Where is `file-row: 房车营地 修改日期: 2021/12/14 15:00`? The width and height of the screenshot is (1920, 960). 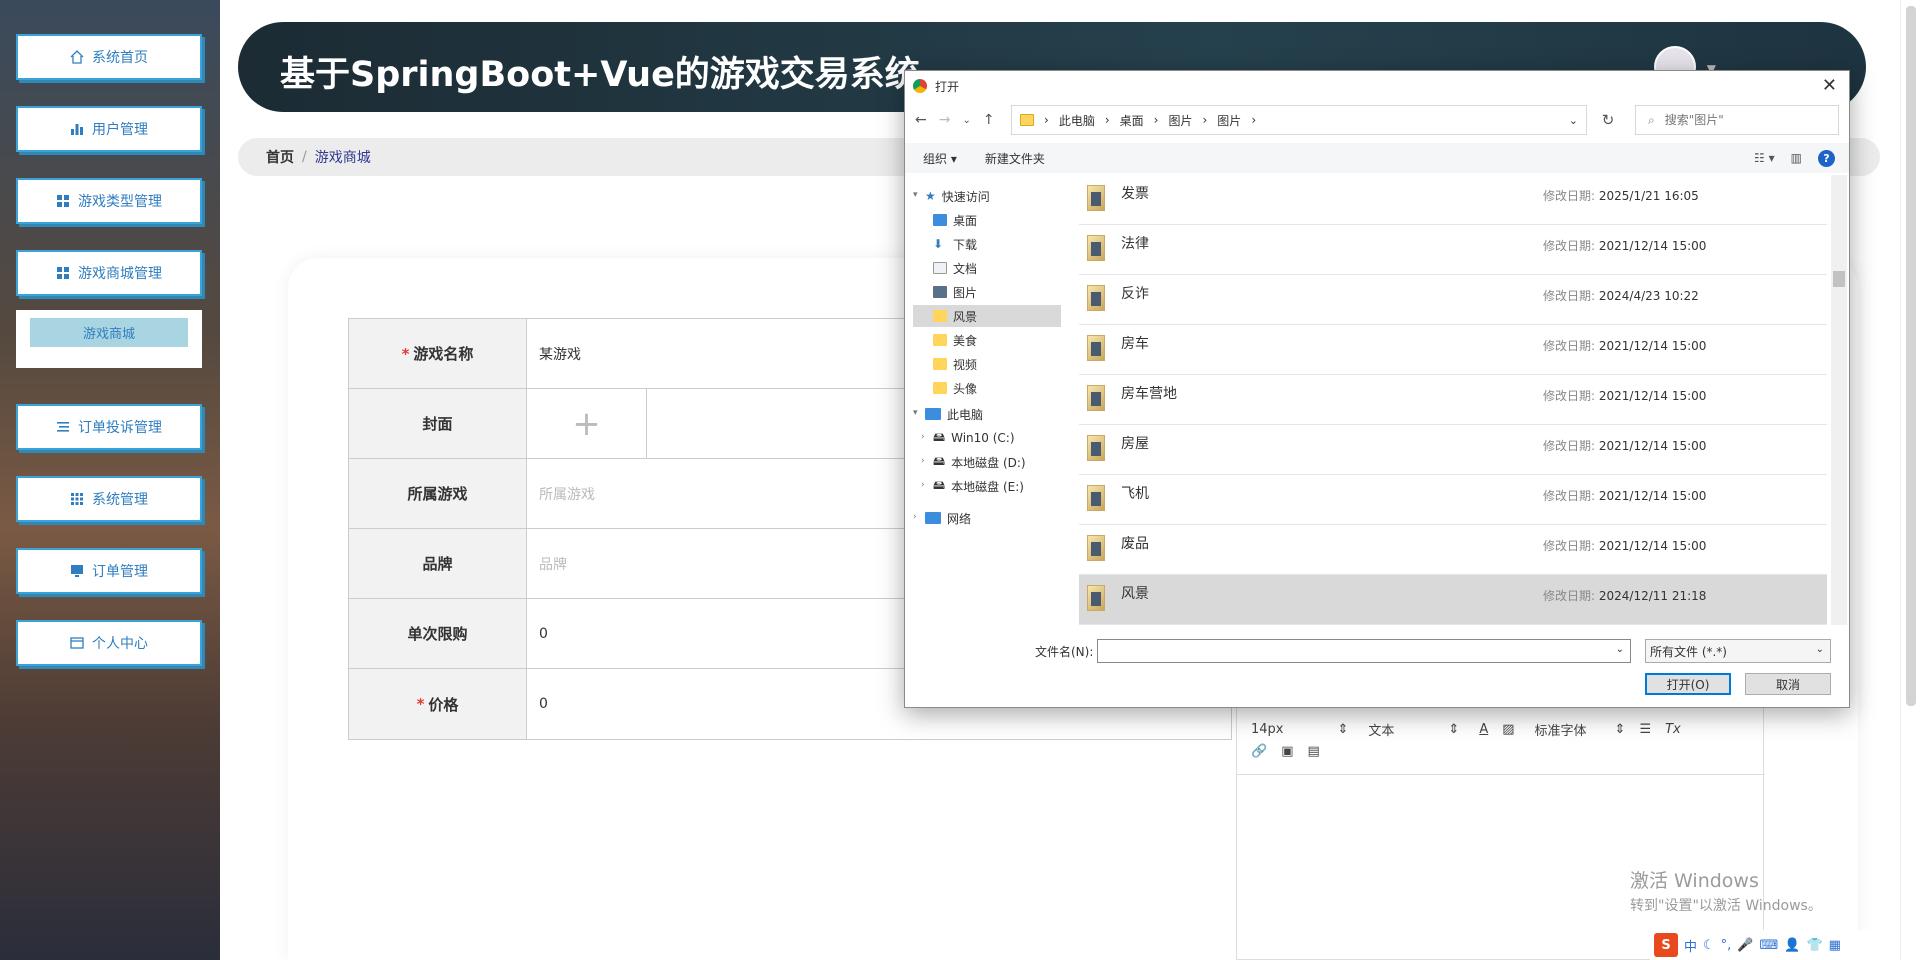
file-row: 房车营地 修改日期: 2021/12/14 15:00 is located at coordinates (1453, 400).